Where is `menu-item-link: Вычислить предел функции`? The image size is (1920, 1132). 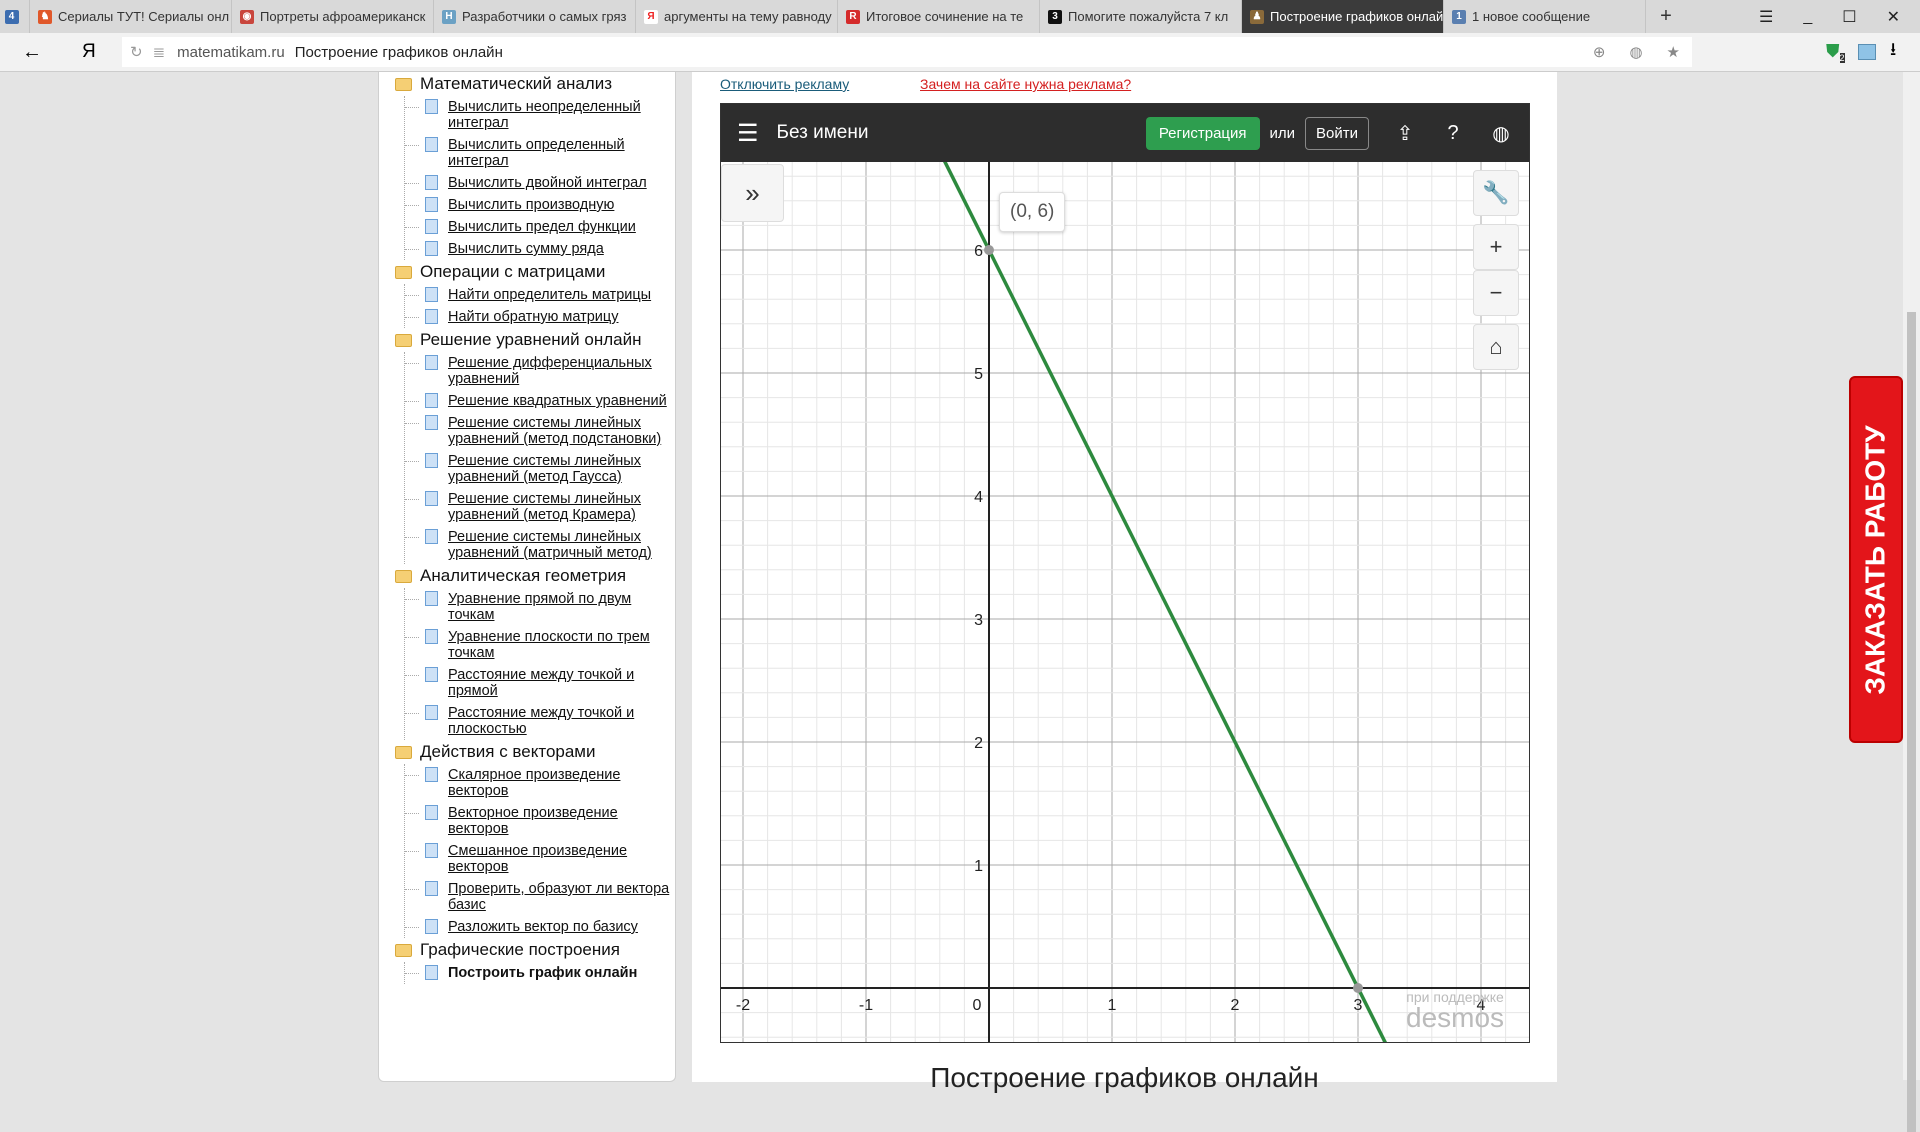 menu-item-link: Вычислить предел функции is located at coordinates (561, 227).